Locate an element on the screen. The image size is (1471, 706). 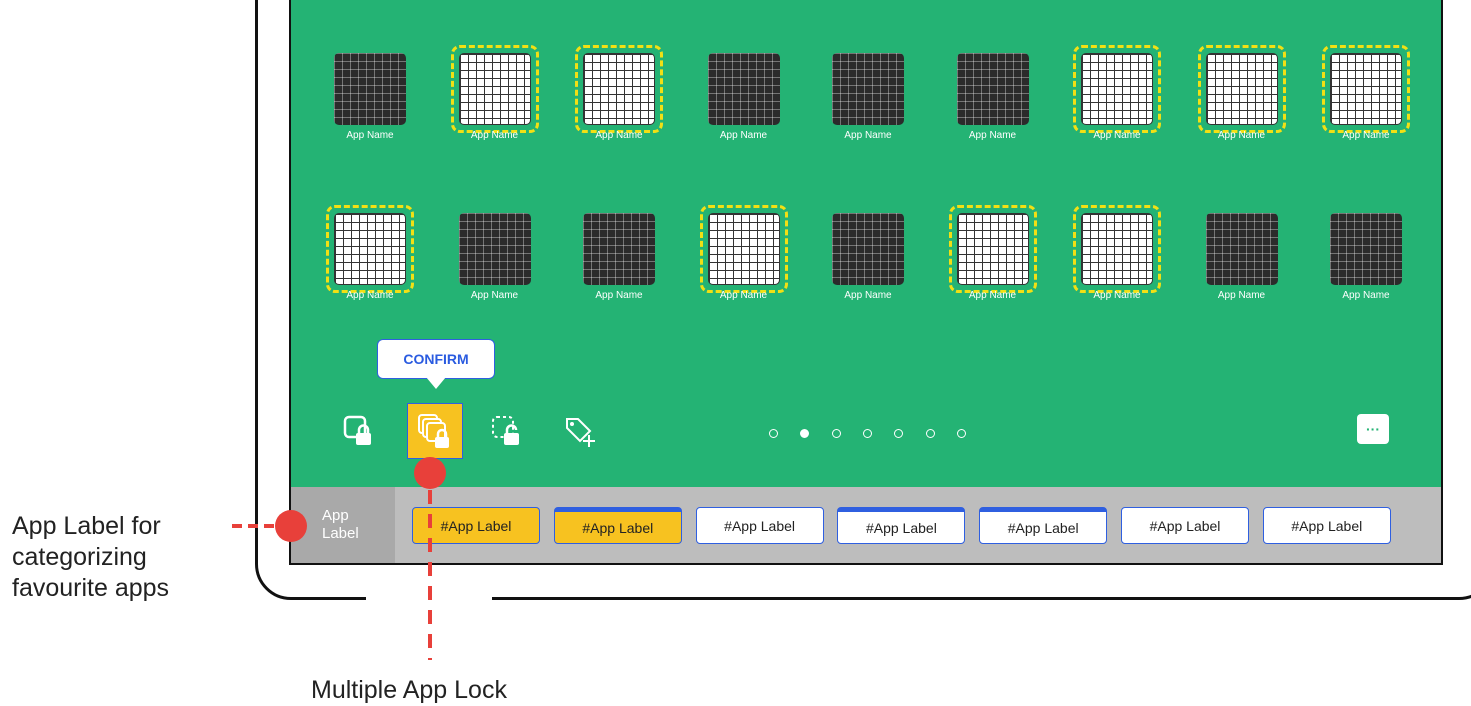
single-app-lock-icon is located at coordinates (357, 430).